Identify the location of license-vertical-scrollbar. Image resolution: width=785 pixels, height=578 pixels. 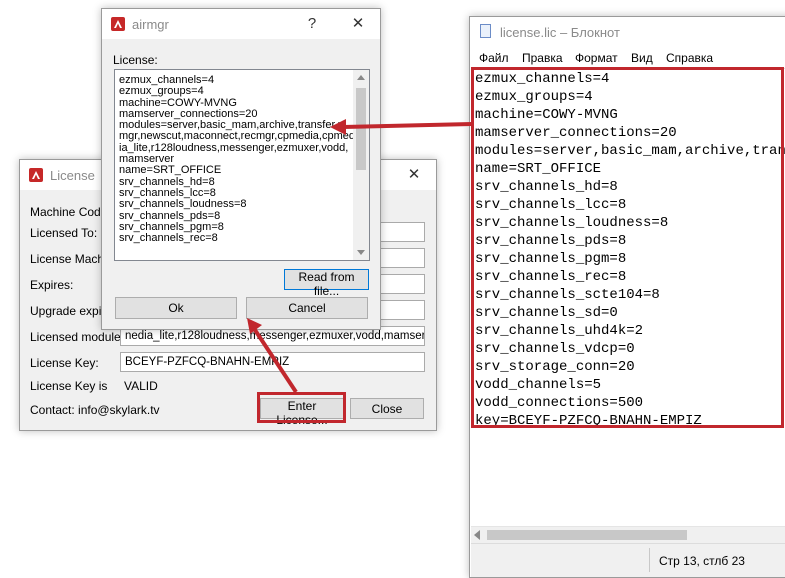
(361, 165).